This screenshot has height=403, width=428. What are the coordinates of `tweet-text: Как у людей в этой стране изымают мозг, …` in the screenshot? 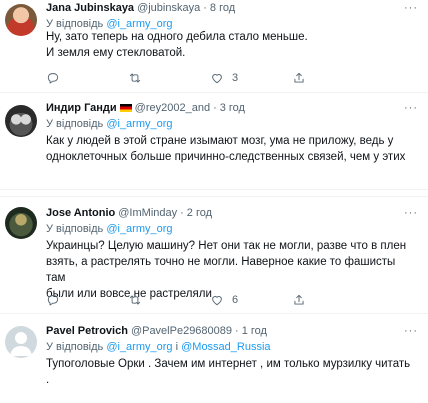 It's located at (231, 149).